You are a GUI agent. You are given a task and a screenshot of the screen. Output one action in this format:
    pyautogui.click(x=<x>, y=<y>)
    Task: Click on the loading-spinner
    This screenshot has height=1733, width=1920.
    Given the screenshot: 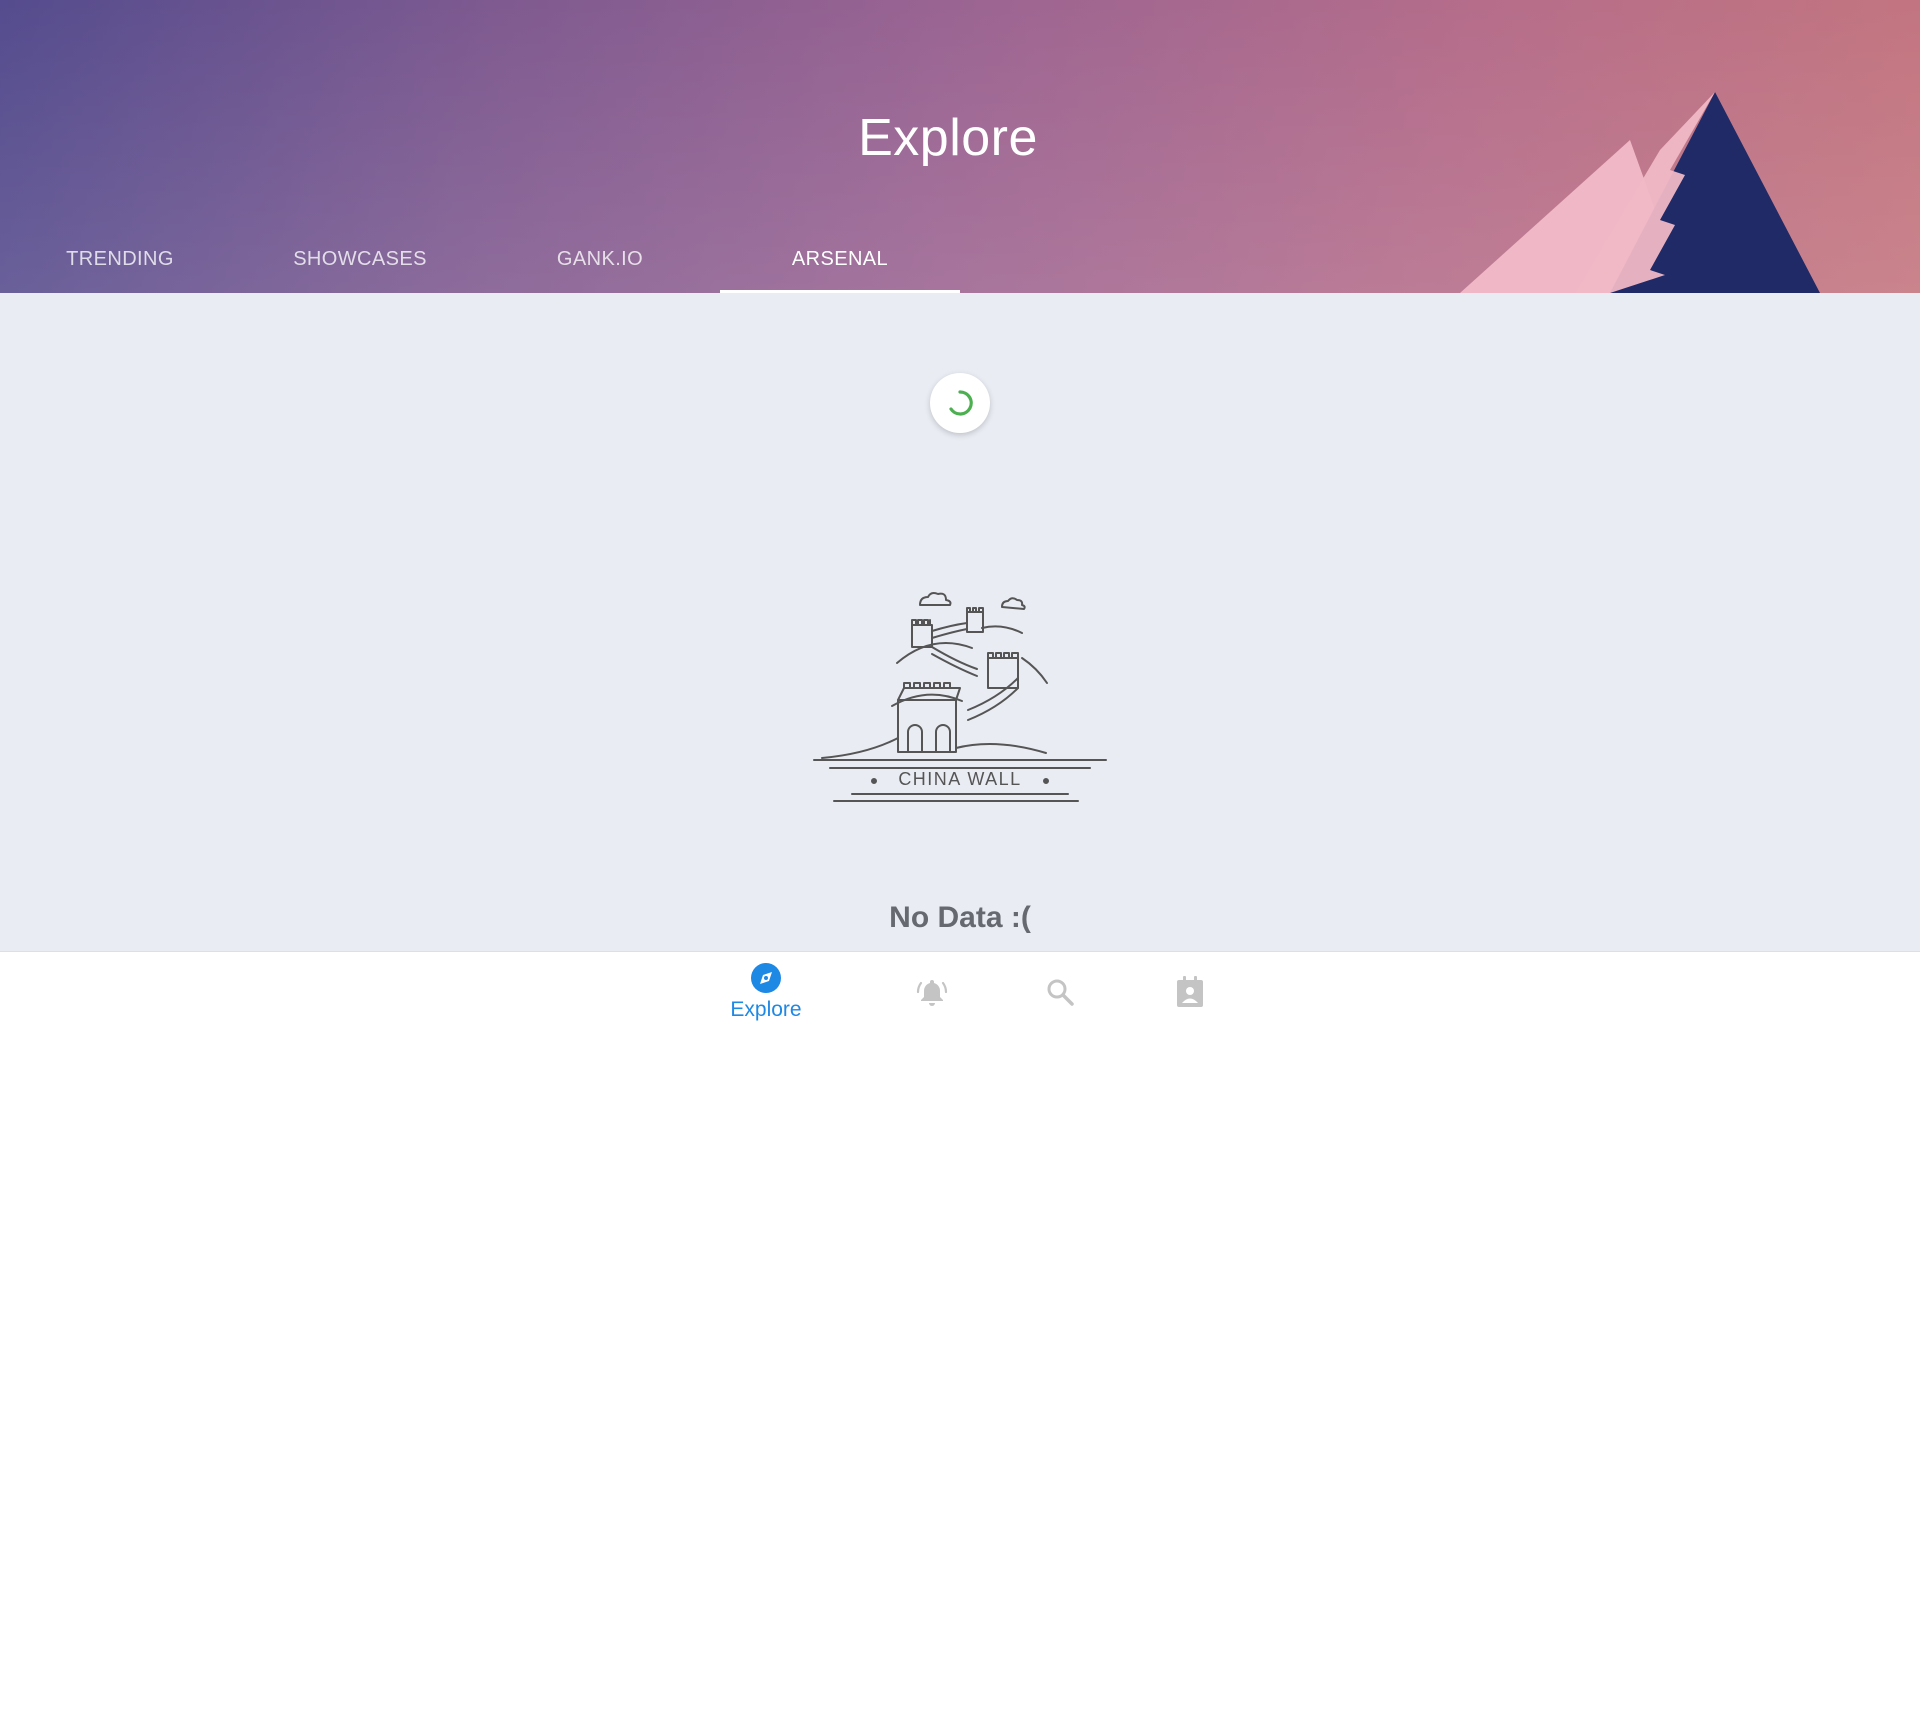 What is the action you would take?
    pyautogui.click(x=960, y=403)
    